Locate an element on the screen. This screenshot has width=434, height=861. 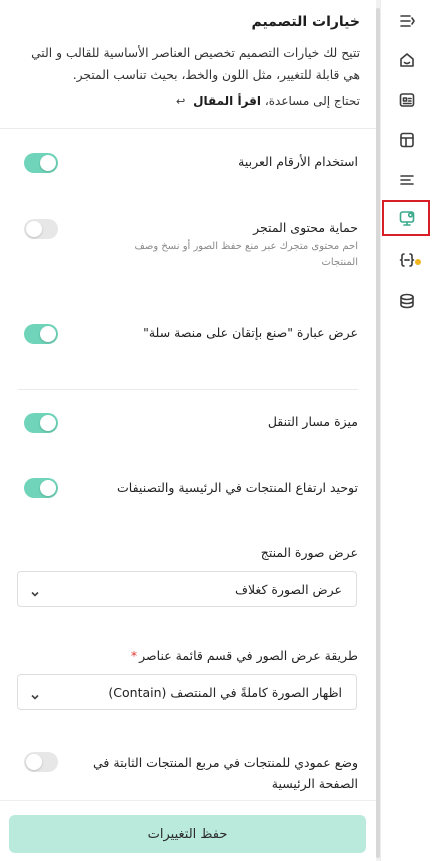
content-protection-toggle is located at coordinates (41, 229).